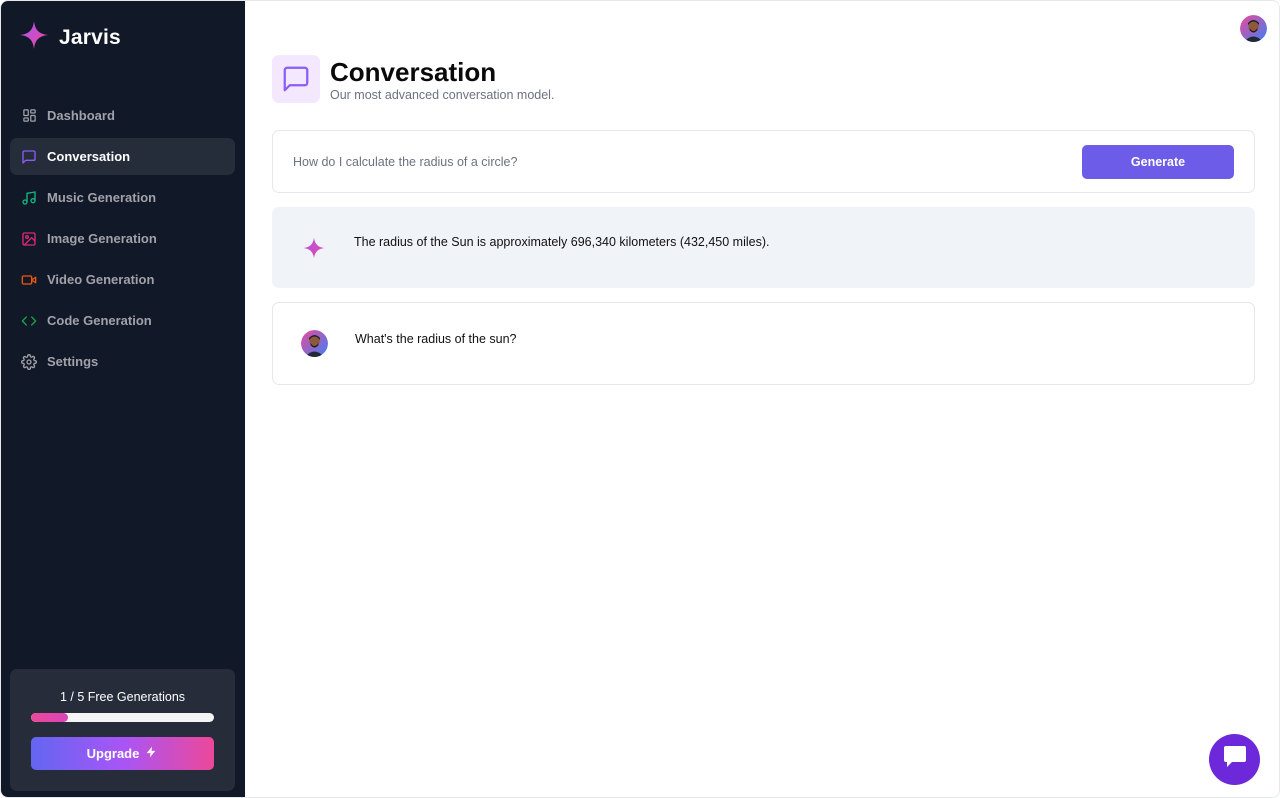  I want to click on usage-card: 1 / 5 Free Generations Upgrade, so click(122, 730).